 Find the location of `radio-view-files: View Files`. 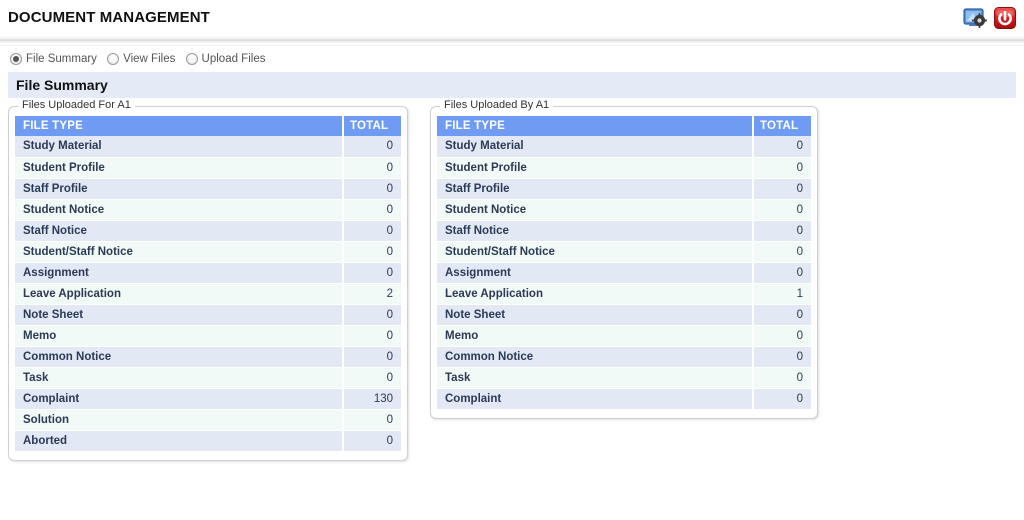

radio-view-files: View Files is located at coordinates (141, 59).